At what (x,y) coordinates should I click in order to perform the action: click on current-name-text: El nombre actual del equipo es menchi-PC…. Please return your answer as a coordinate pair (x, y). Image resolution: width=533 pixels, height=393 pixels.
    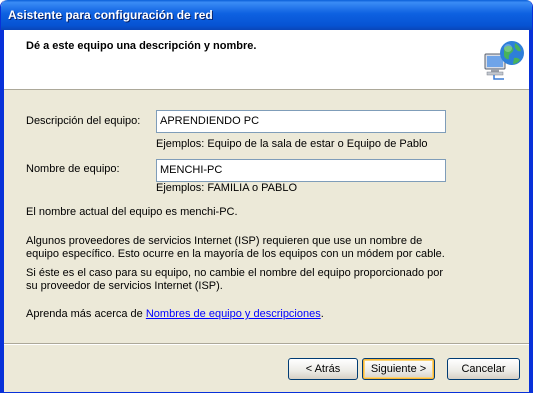
    Looking at the image, I should click on (132, 212).